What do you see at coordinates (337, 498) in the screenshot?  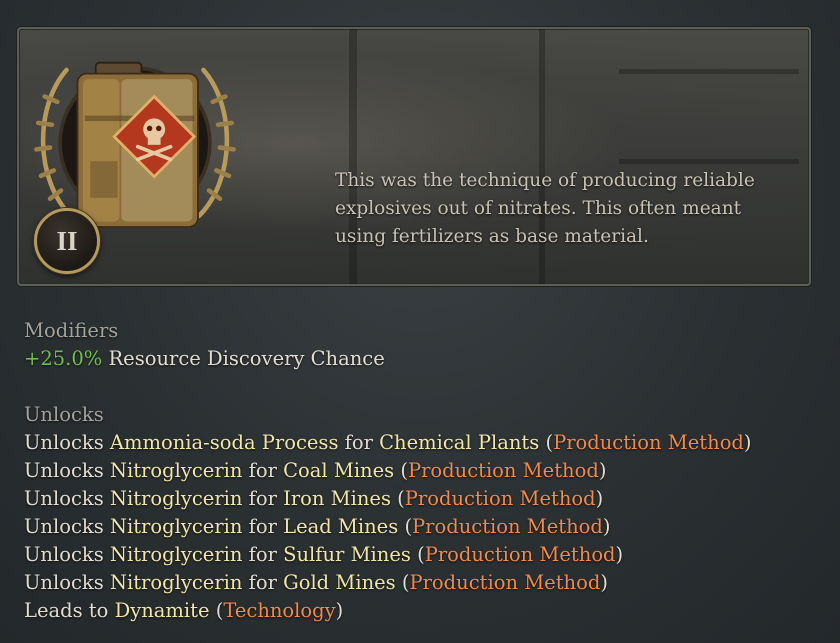 I see `unlock-target: Iron Mines` at bounding box center [337, 498].